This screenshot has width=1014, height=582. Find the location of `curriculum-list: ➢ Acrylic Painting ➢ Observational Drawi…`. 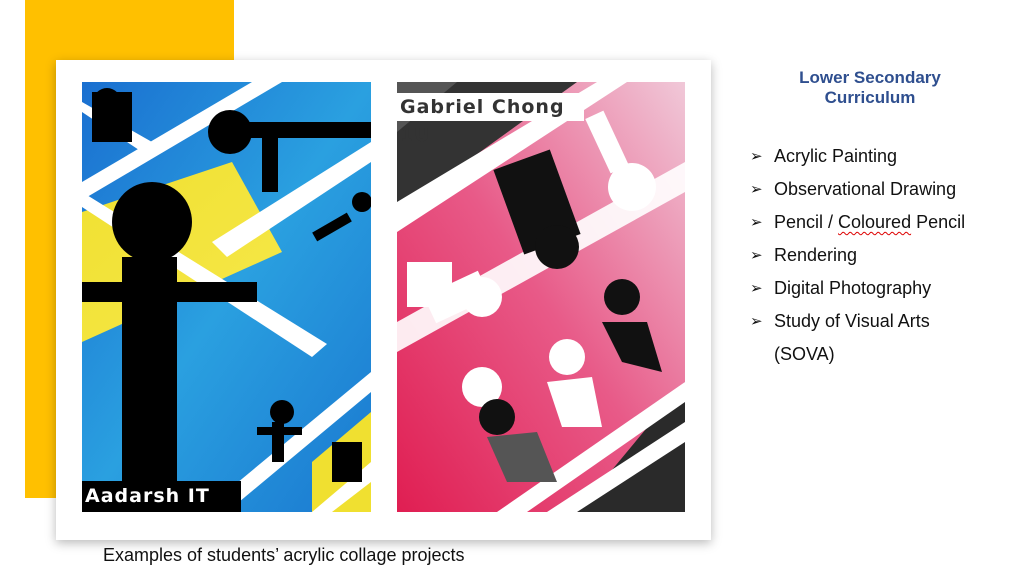

curriculum-list: ➢ Acrylic Painting ➢ Observational Drawi… is located at coordinates (880, 255).